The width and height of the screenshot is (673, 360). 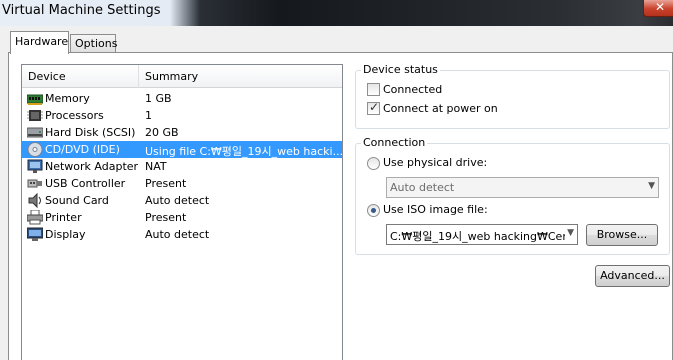 What do you see at coordinates (422, 187) in the screenshot?
I see `physical-drive-dropdown-value: Auto detect` at bounding box center [422, 187].